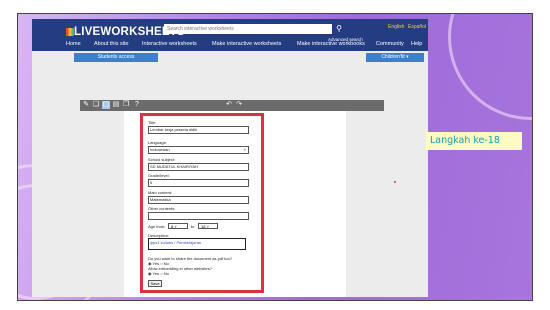 Image resolution: width=550 pixels, height=310 pixels. I want to click on students-access-button: Students access, so click(116, 57).